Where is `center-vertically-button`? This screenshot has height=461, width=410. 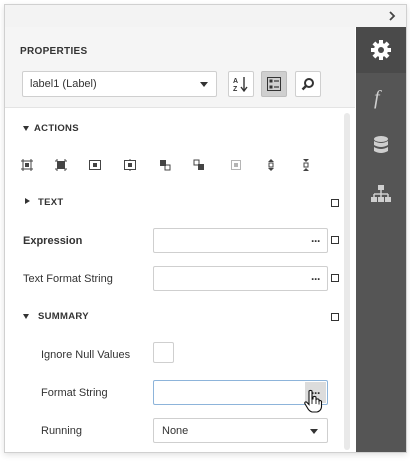 center-vertically-button is located at coordinates (130, 165).